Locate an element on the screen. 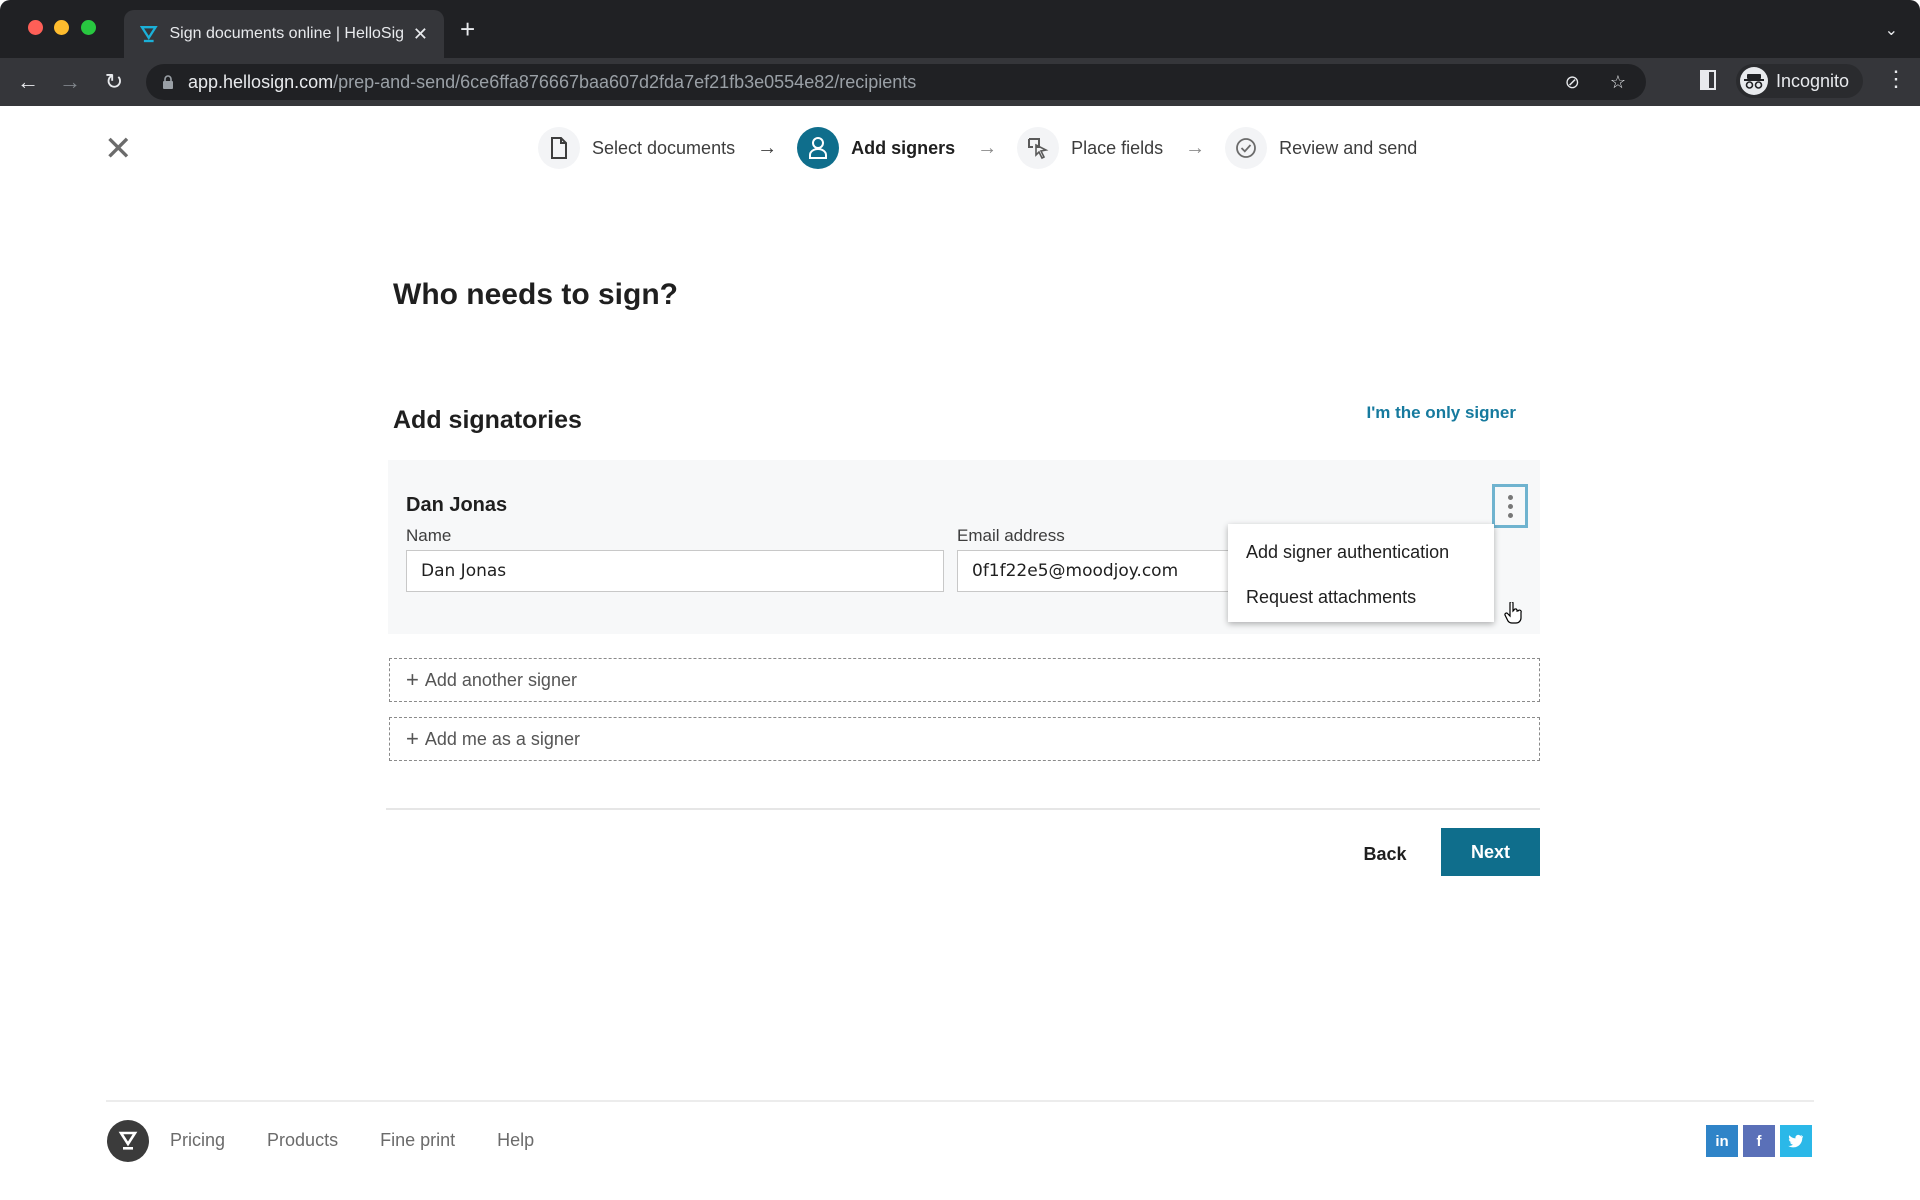  section-title: Add signatories is located at coordinates (487, 420).